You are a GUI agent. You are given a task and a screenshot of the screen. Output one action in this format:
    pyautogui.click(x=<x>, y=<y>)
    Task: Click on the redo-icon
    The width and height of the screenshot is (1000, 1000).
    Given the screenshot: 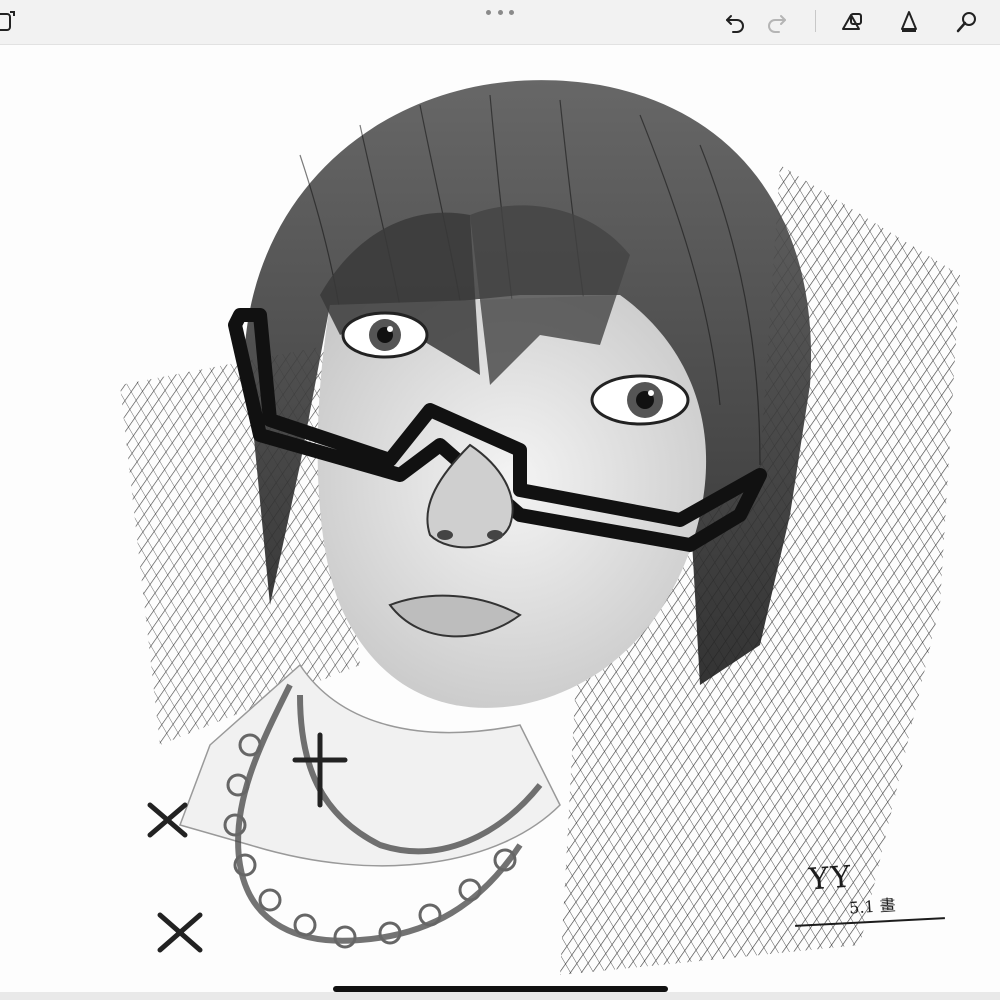 What is the action you would take?
    pyautogui.click(x=777, y=22)
    